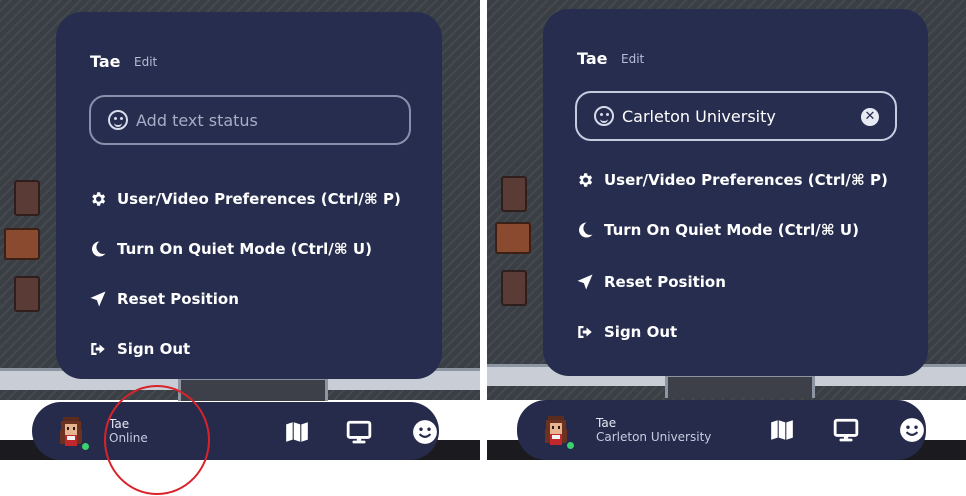 The image size is (966, 496). Describe the element at coordinates (870, 117) in the screenshot. I see `clear-status-icon: ✕` at that location.